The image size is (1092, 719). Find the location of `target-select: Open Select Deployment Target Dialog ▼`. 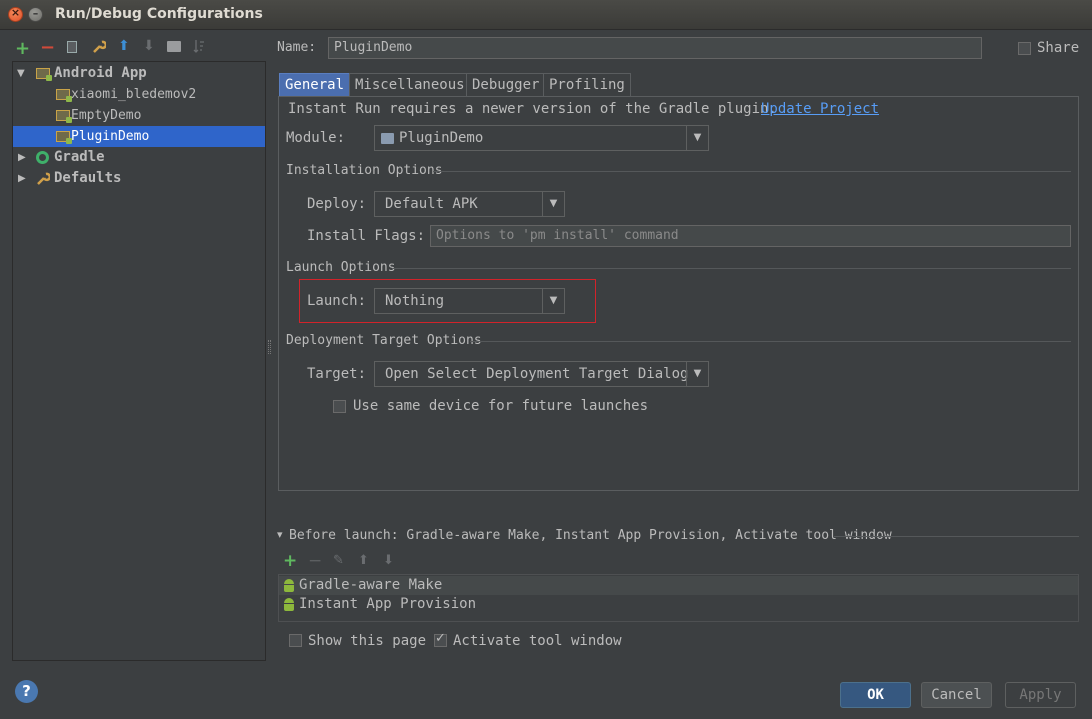

target-select: Open Select Deployment Target Dialog ▼ is located at coordinates (541, 374).